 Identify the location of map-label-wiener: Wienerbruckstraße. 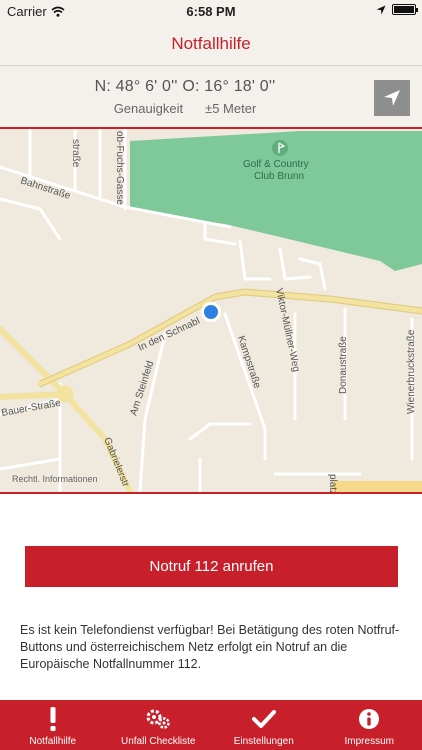
(411, 371).